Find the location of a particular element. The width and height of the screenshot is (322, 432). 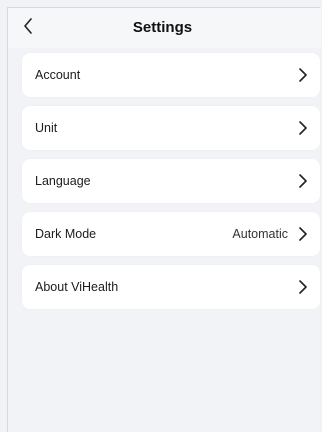

back-button is located at coordinates (28, 28).